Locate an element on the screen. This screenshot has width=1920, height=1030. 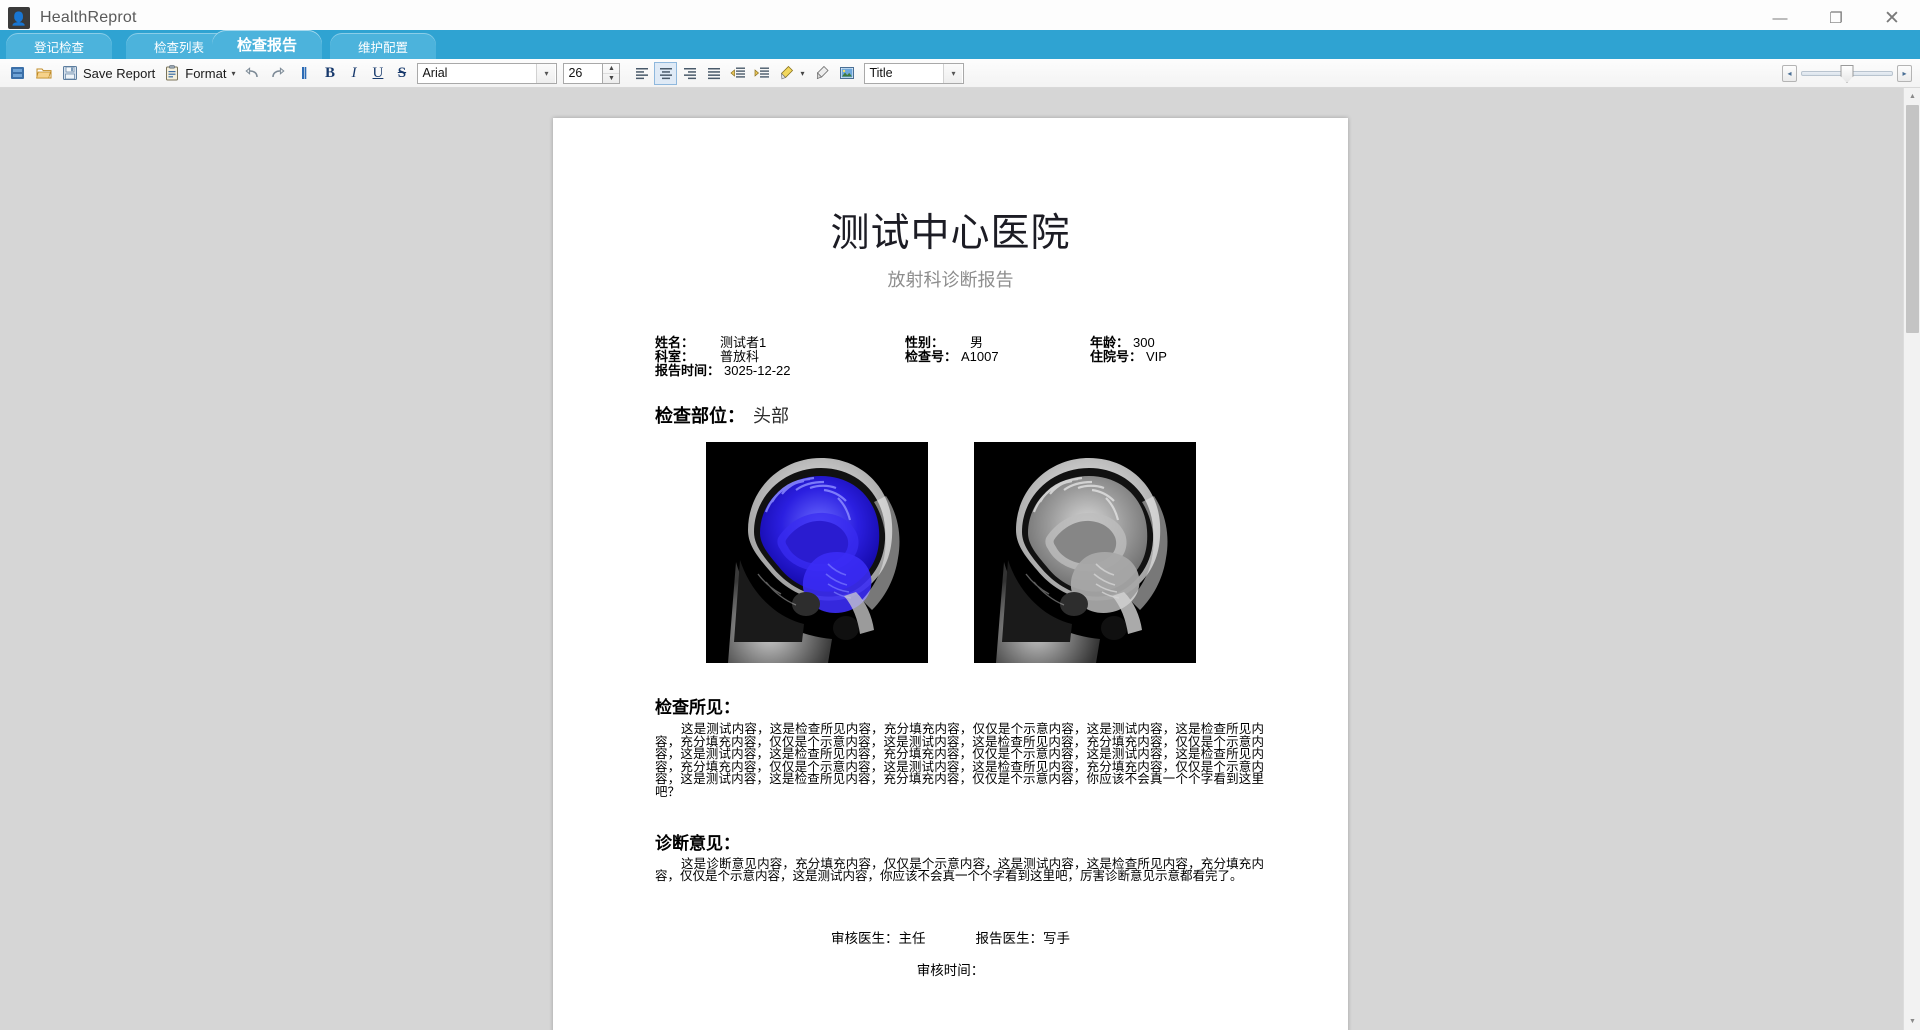
format-painter-button is located at coordinates (821, 73).